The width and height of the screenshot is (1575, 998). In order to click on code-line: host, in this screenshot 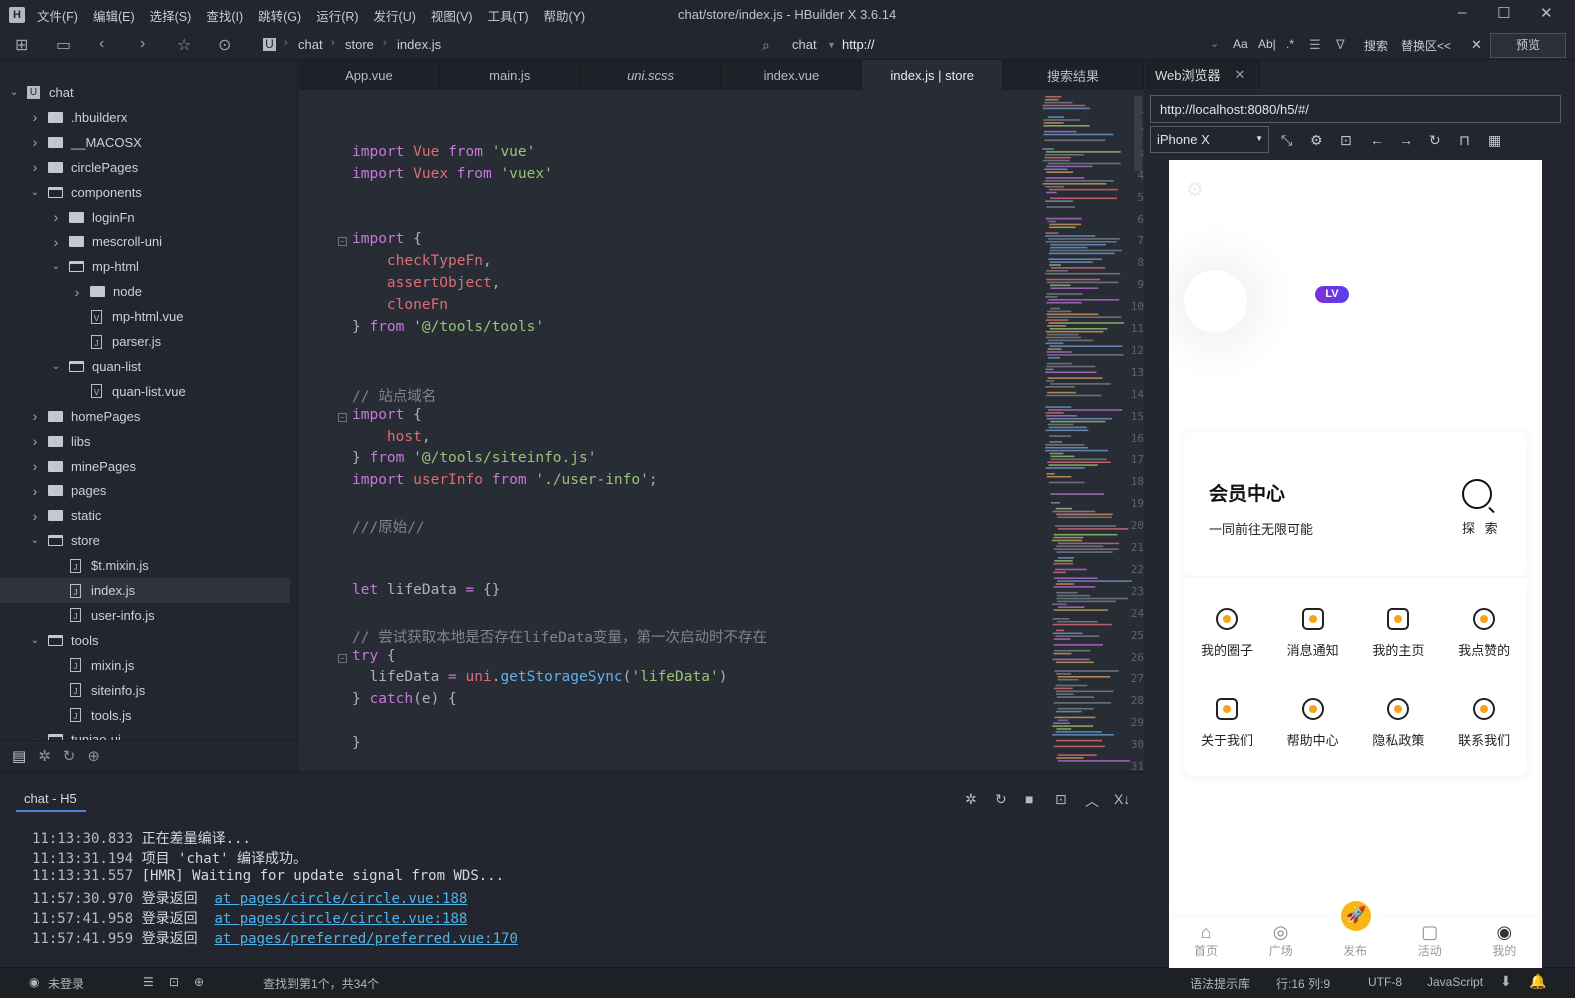, I will do `click(391, 437)`.